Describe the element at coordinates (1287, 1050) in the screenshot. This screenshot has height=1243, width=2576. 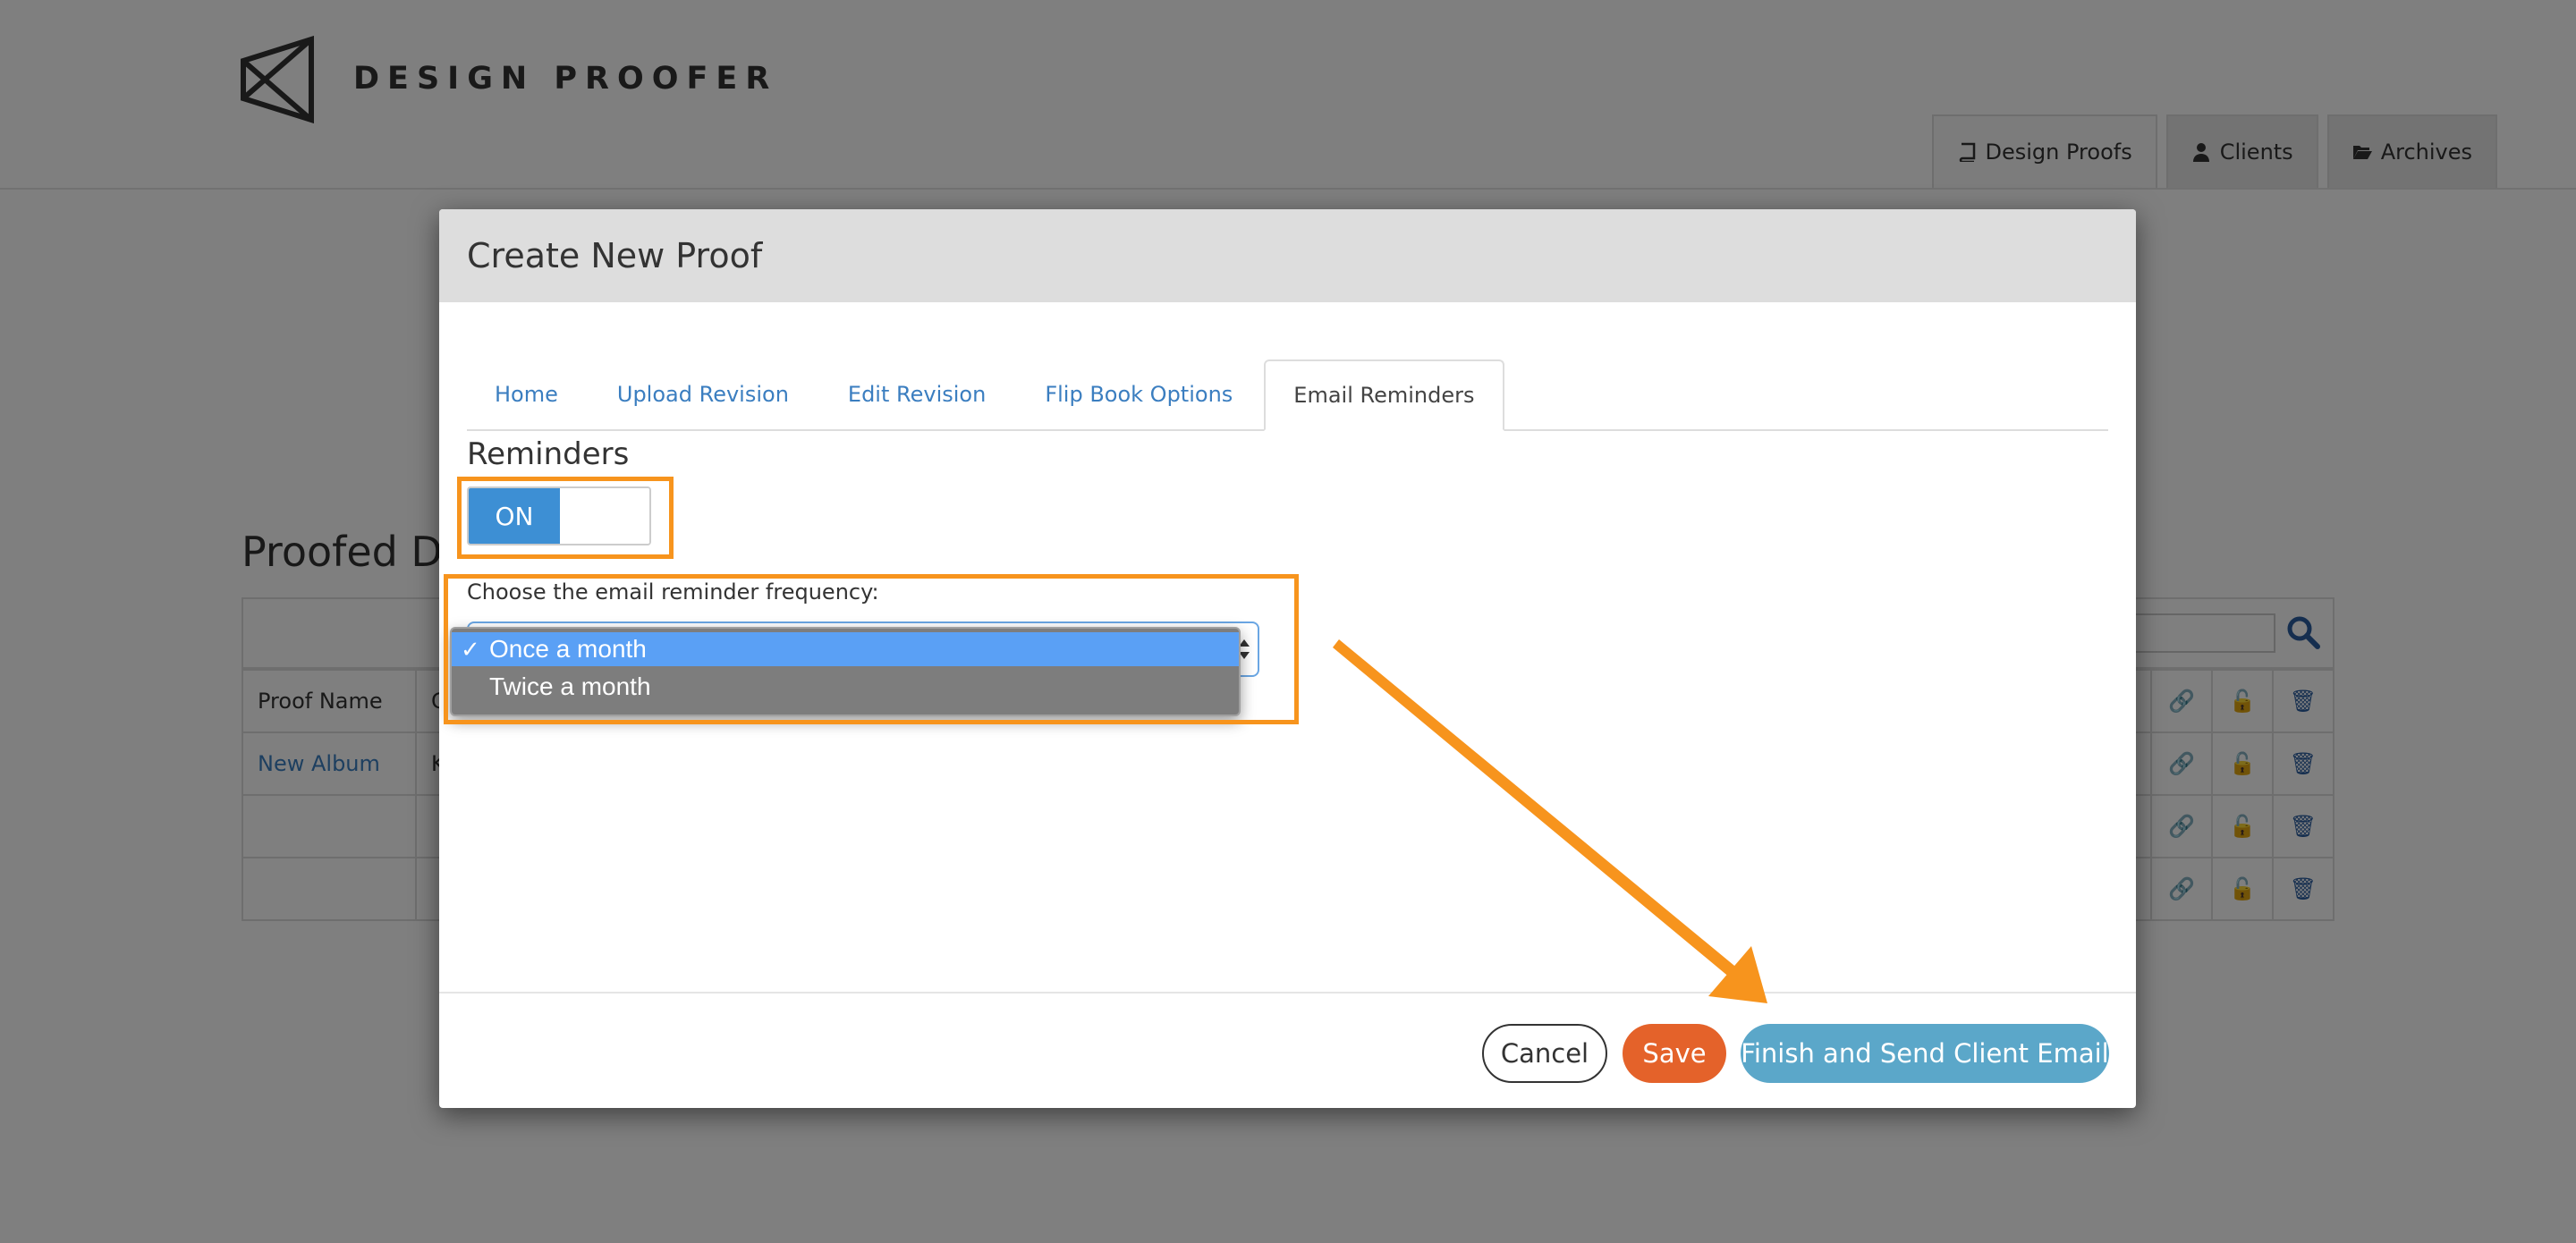
I see `modal-footer: Cancel Save Finish and Send Client Email` at that location.